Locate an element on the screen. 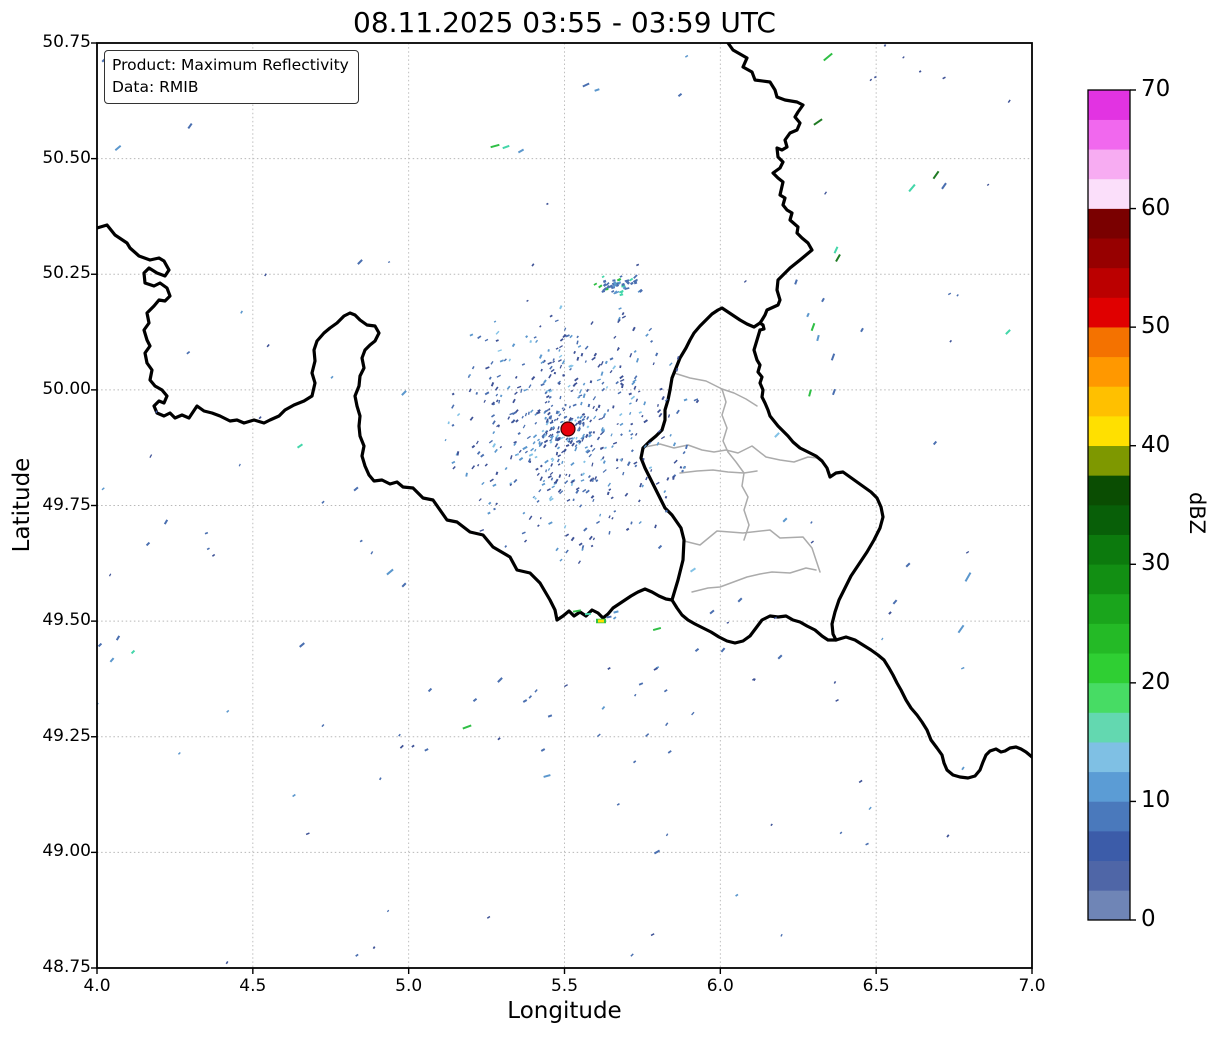  x-tick-label: 4.0 is located at coordinates (97, 986).